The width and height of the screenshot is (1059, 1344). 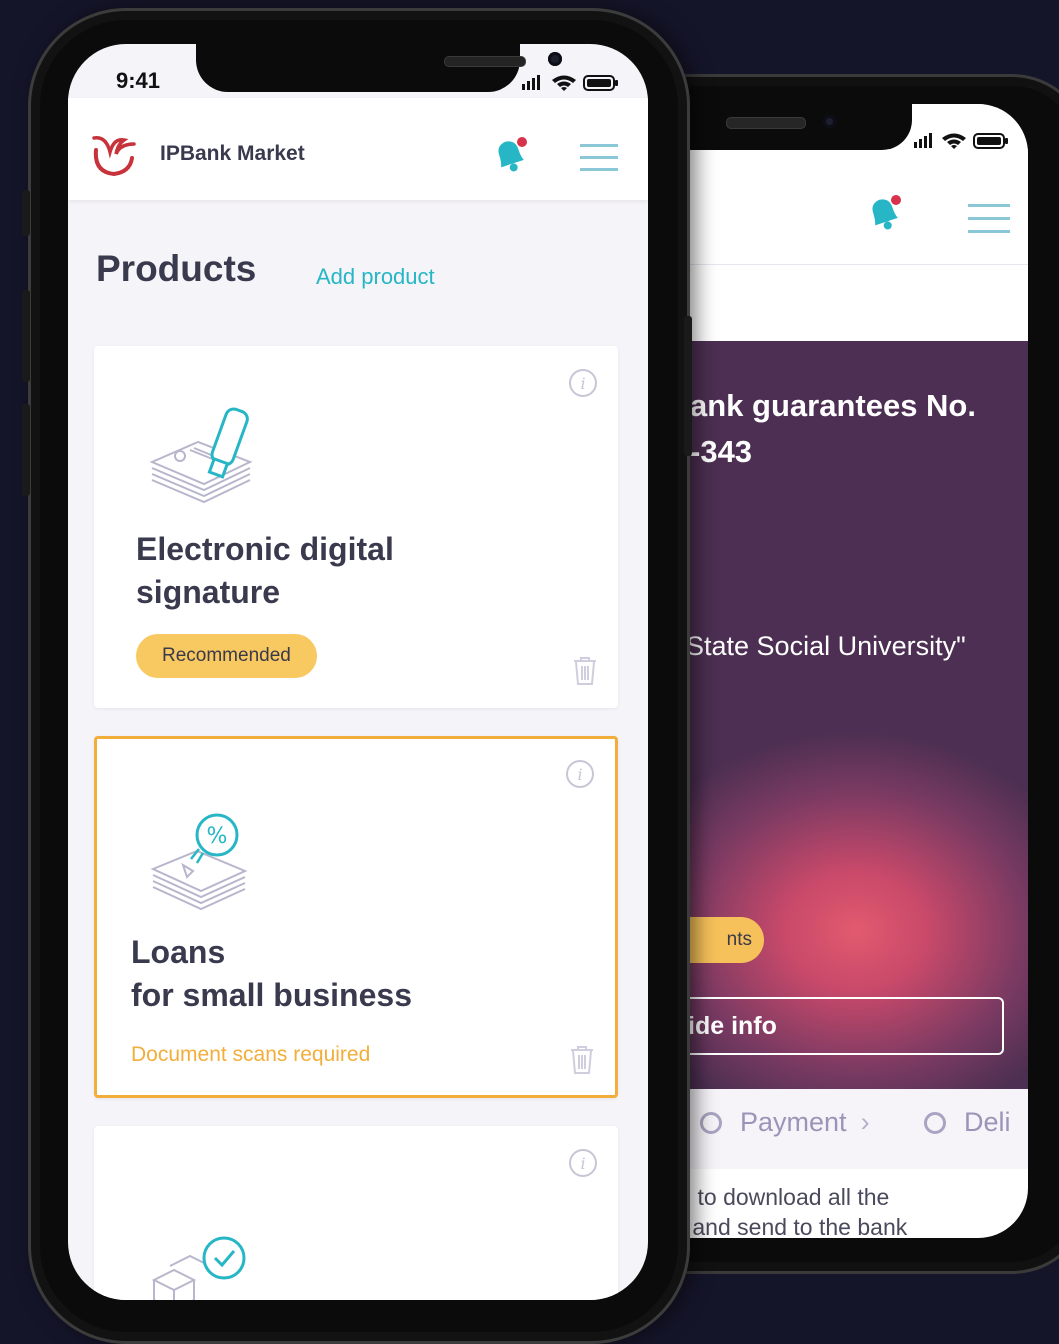 I want to click on product-card: i, so click(x=356, y=1213).